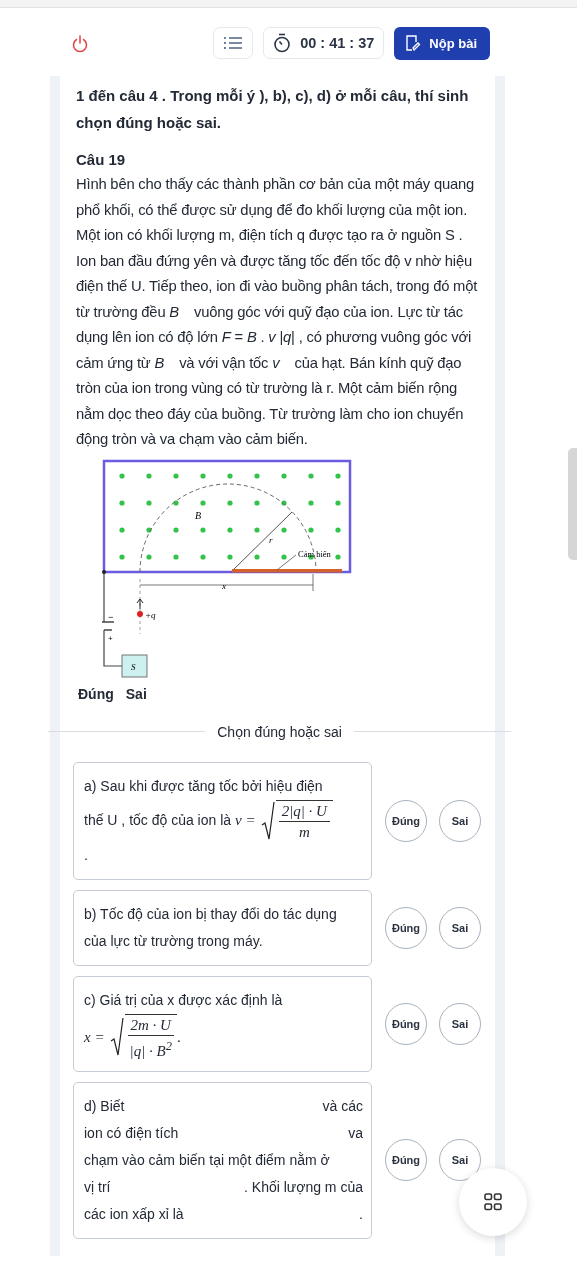  I want to click on fraction-numerator: 2m · U, so click(150, 1025).